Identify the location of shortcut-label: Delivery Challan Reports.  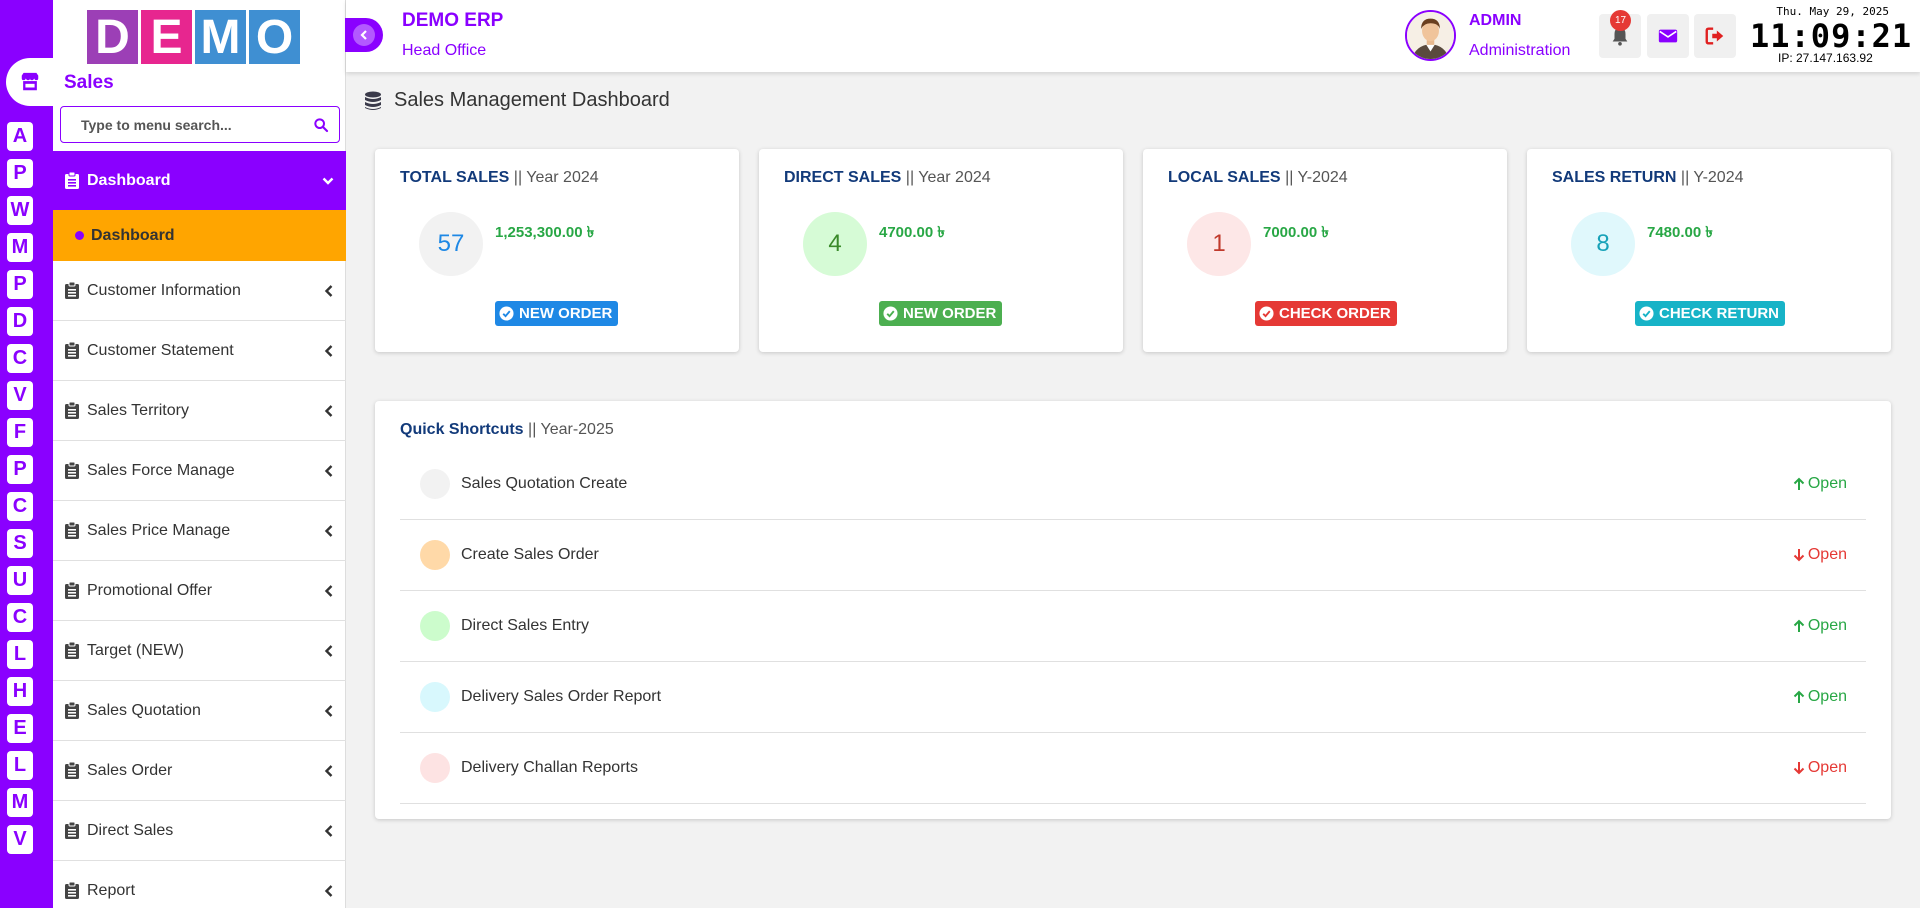
(1127, 768).